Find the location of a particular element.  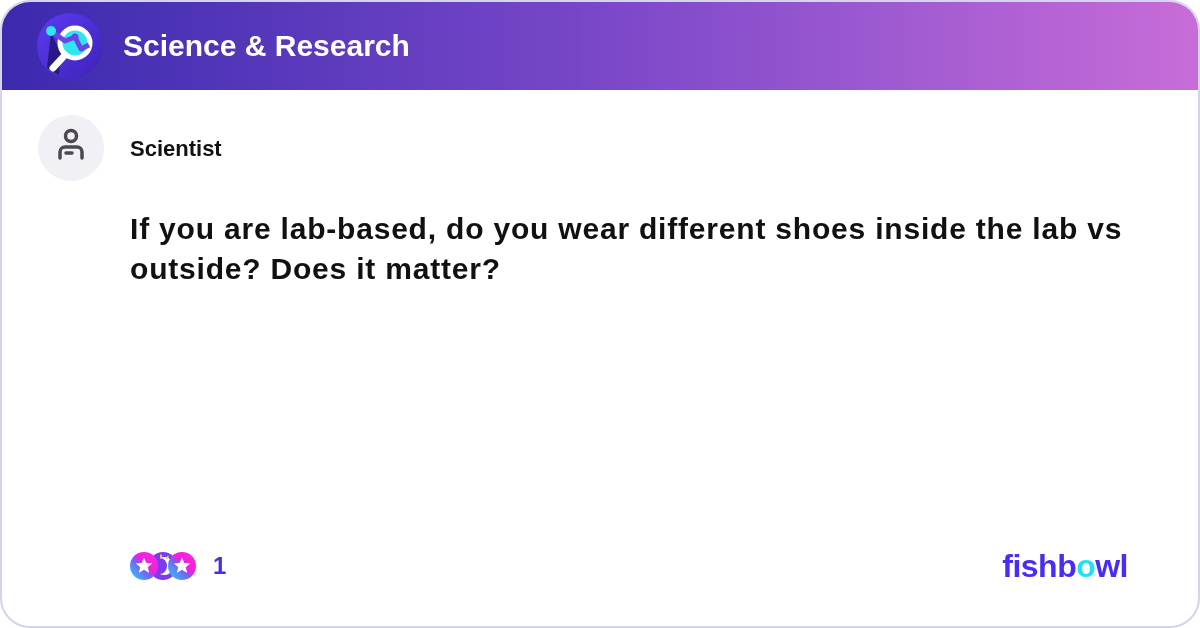

fishbowl-wordmark: fishbowl is located at coordinates (1065, 566).